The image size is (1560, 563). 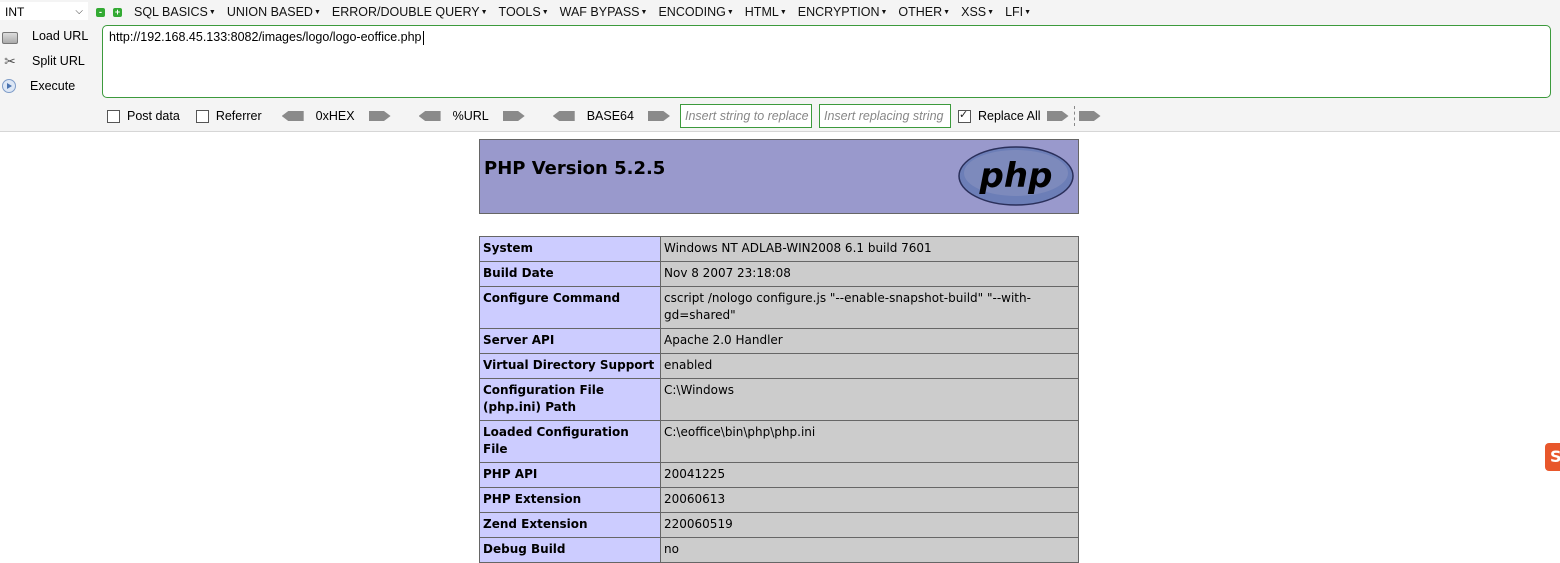 What do you see at coordinates (570, 399) in the screenshot?
I see `row-key: Configuration File (php.ini) Path` at bounding box center [570, 399].